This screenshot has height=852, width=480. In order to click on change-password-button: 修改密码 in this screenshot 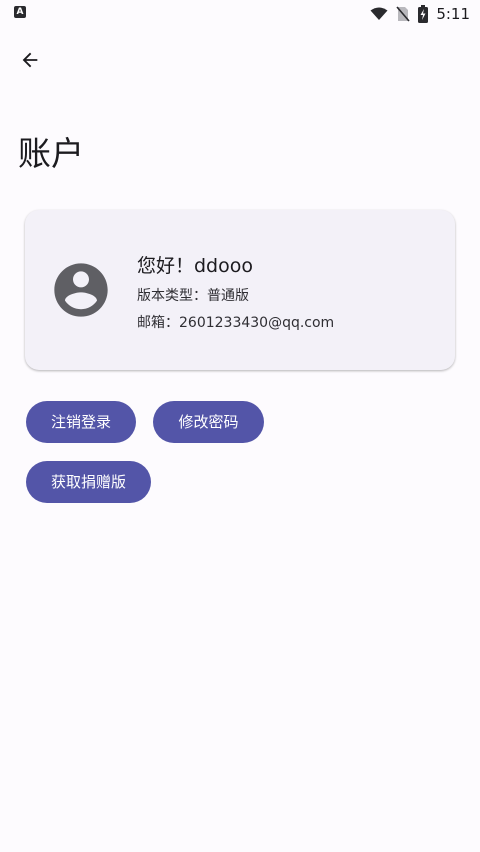, I will do `click(208, 422)`.